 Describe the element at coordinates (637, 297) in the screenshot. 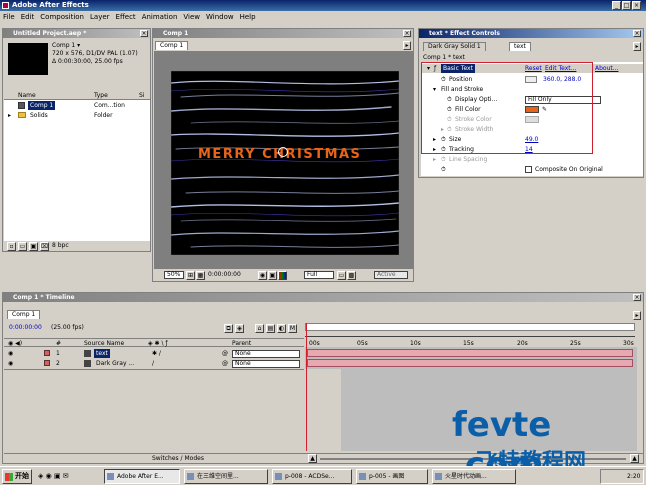

I see `timeline-close-button: ×` at that location.